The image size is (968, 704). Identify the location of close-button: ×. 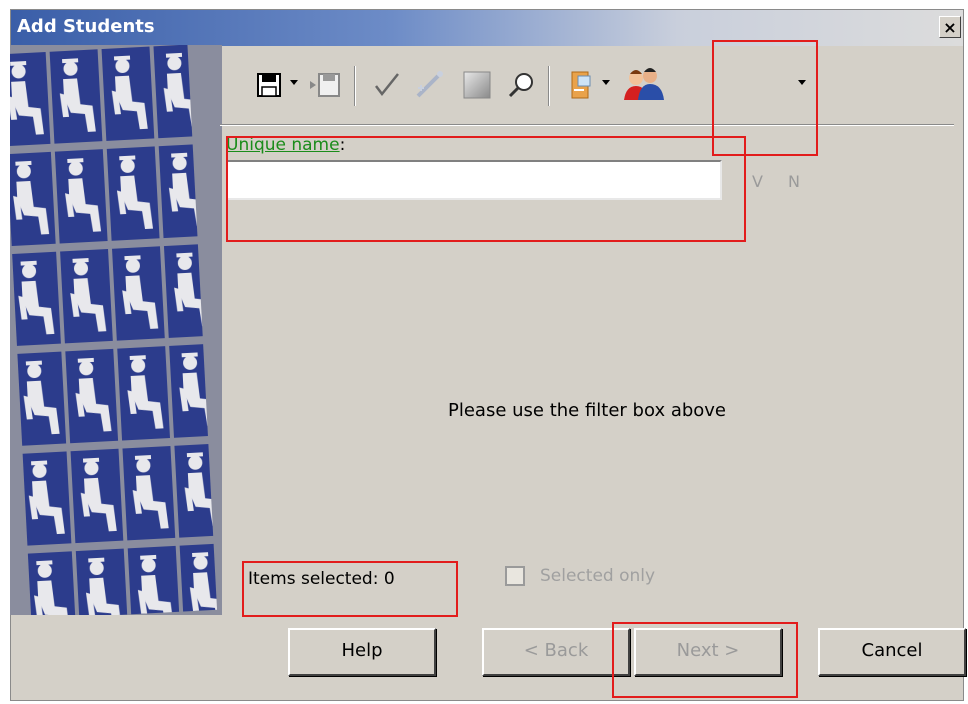
(950, 27).